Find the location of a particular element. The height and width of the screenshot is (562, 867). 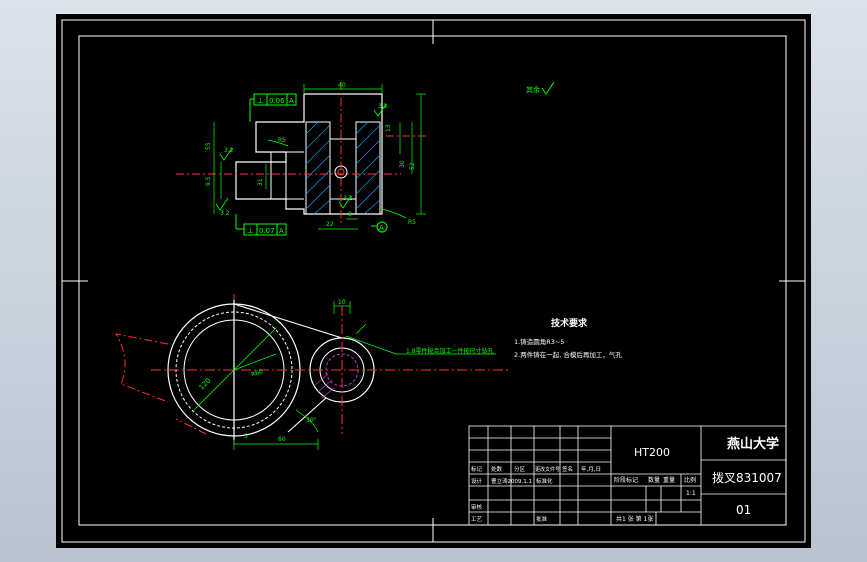

hdr-count: 处数 is located at coordinates (497, 469).